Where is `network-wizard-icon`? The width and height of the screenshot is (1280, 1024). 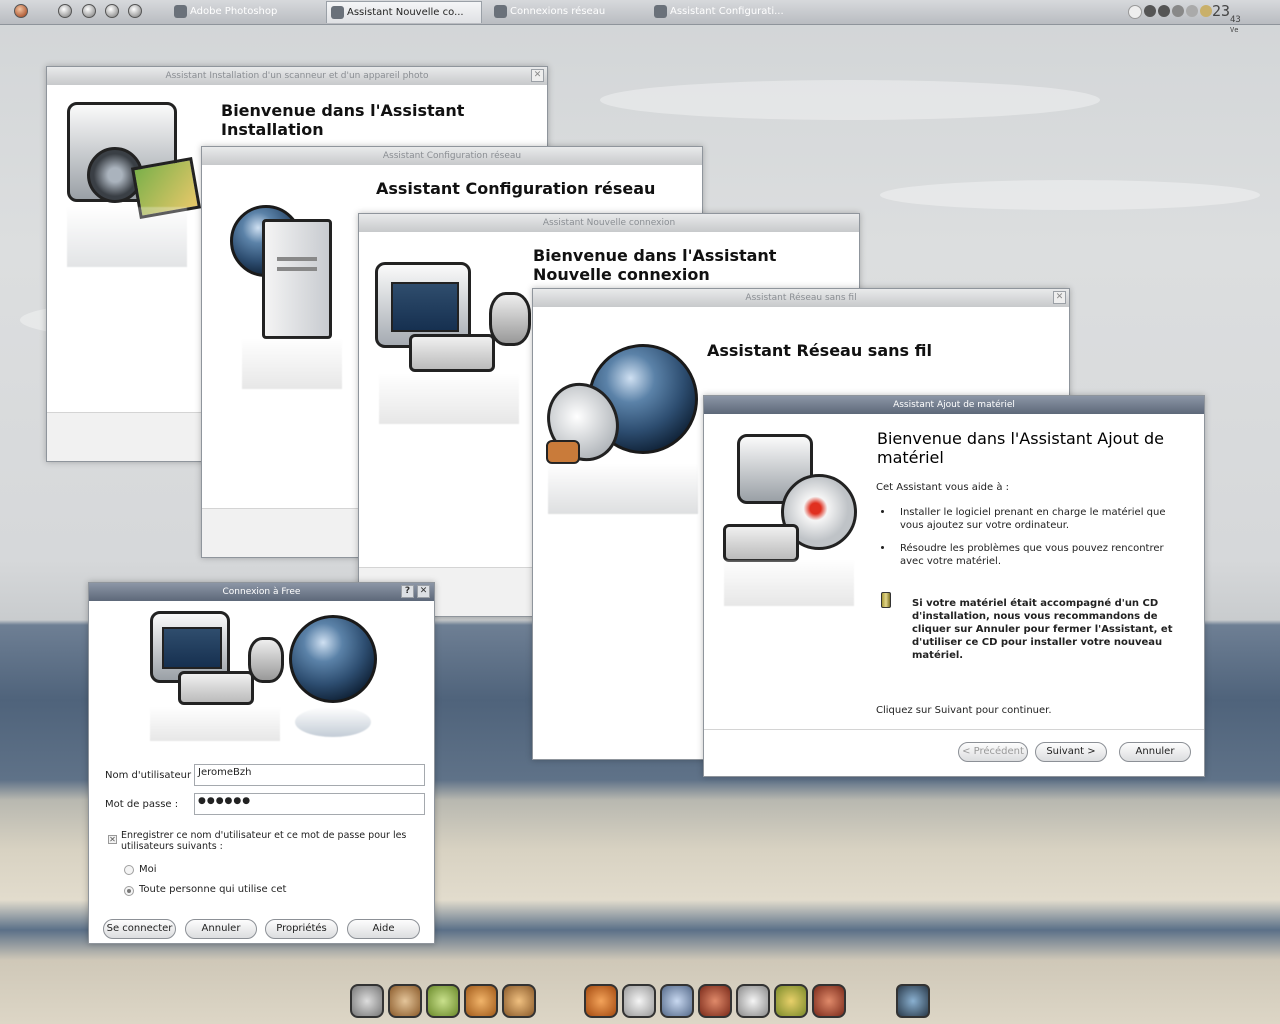 network-wizard-icon is located at coordinates (337, 12).